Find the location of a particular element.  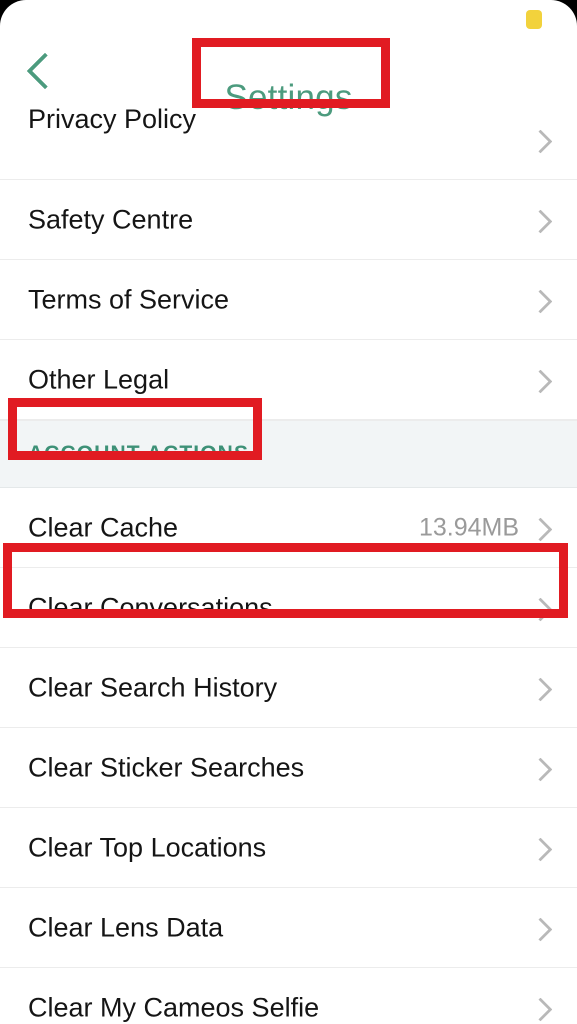

list-item-label: Clear Top Locations is located at coordinates (147, 847).